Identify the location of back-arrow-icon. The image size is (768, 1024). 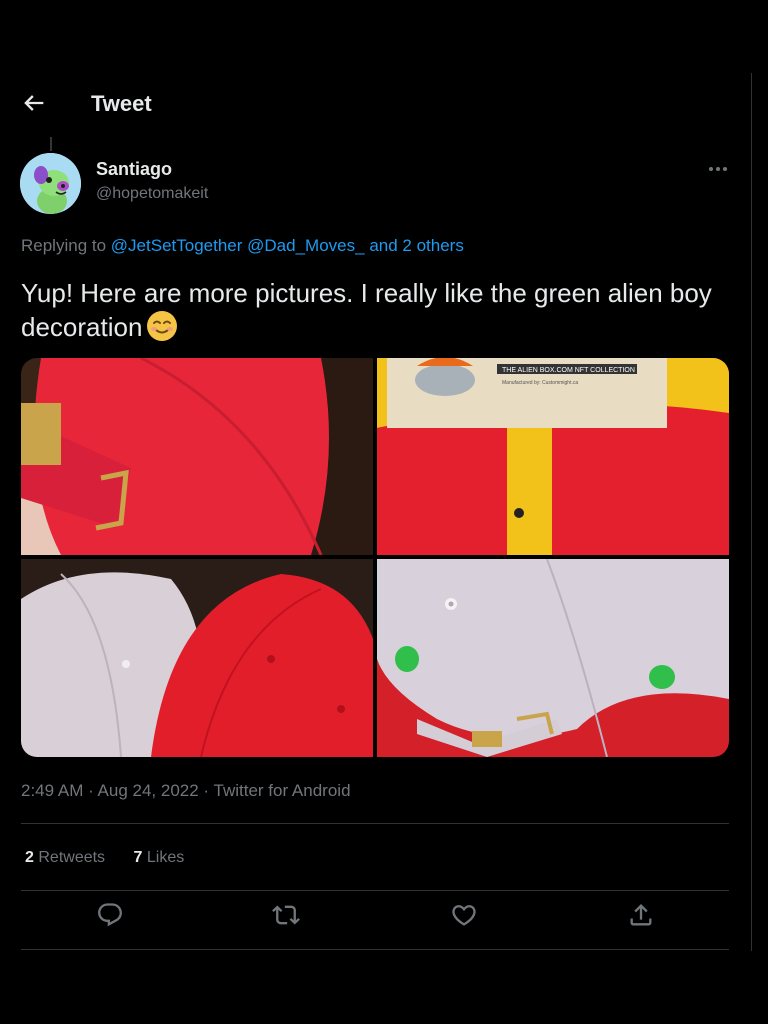
(34, 103).